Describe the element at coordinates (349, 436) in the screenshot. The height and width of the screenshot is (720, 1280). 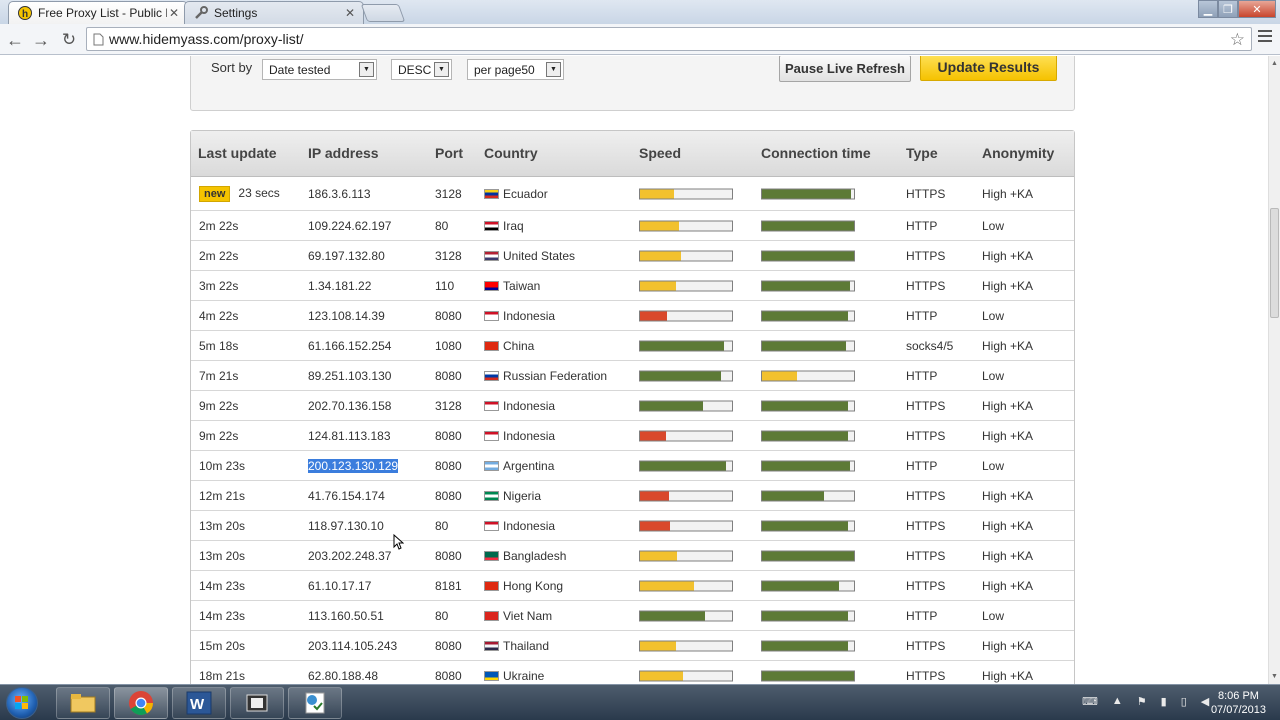
I see `ip-address-cell: 124.81.113.183` at that location.